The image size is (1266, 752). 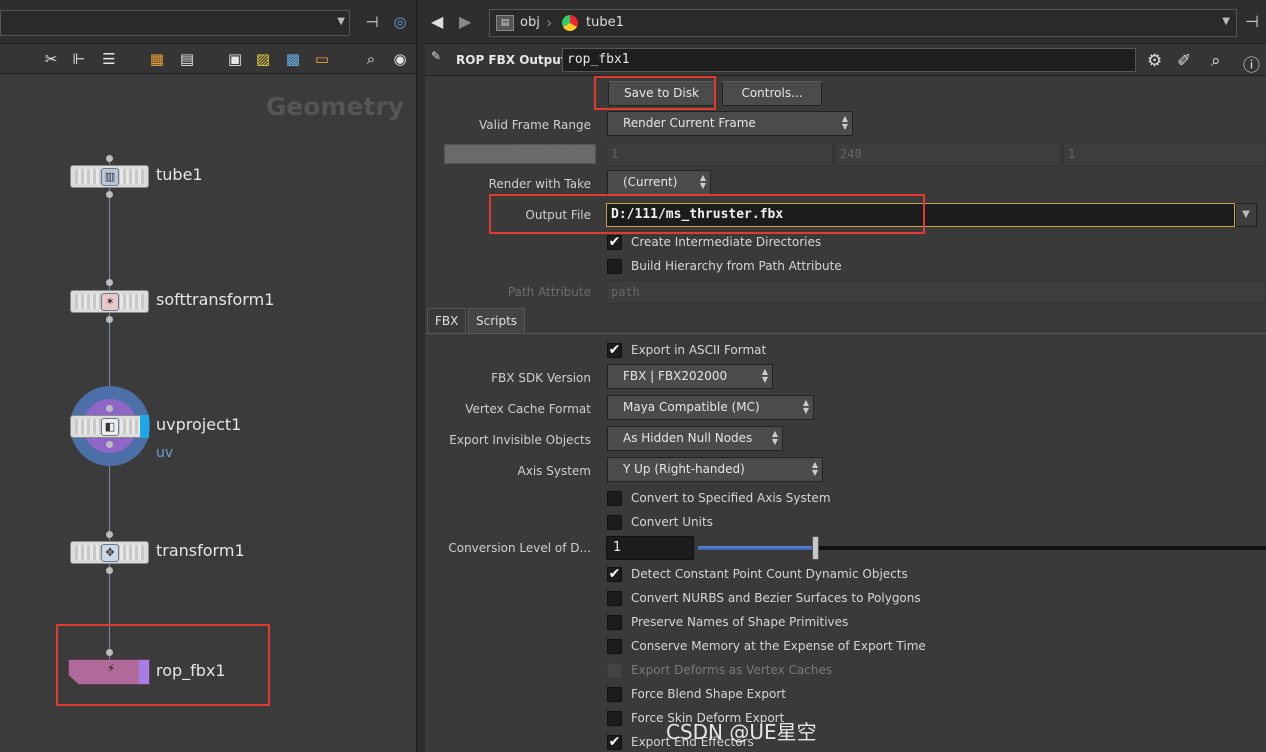 What do you see at coordinates (293, 59) in the screenshot?
I see `image-icon: ▩` at bounding box center [293, 59].